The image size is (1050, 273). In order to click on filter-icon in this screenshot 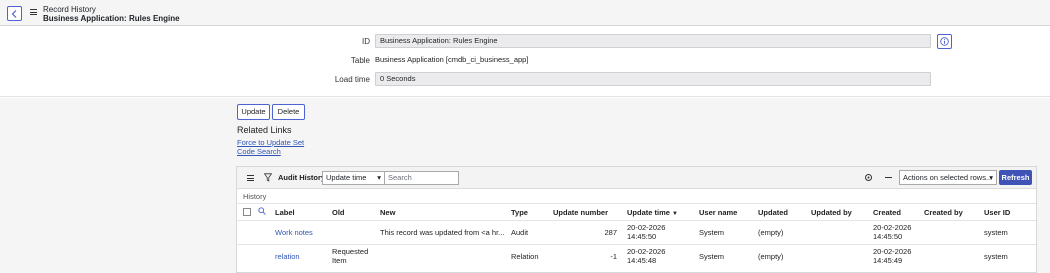, I will do `click(268, 177)`.